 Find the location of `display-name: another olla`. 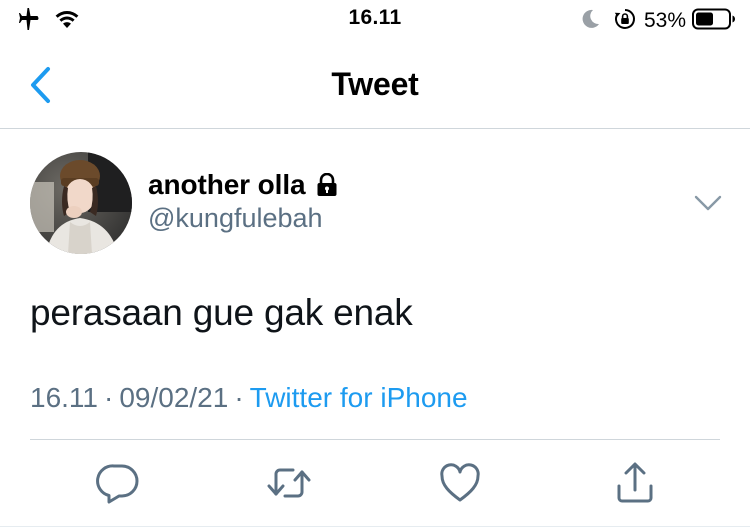

display-name: another olla is located at coordinates (227, 184).